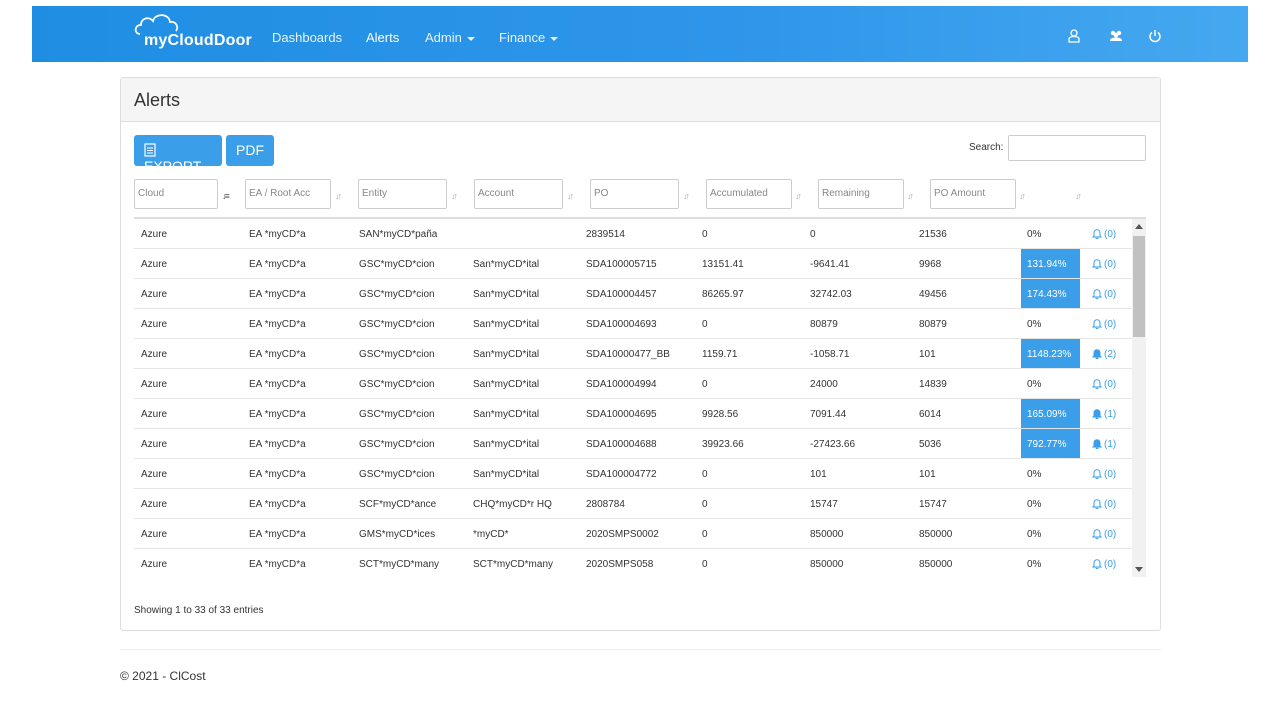  Describe the element at coordinates (163, 676) in the screenshot. I see `footer-copyright: © 2021 - ClCost` at that location.